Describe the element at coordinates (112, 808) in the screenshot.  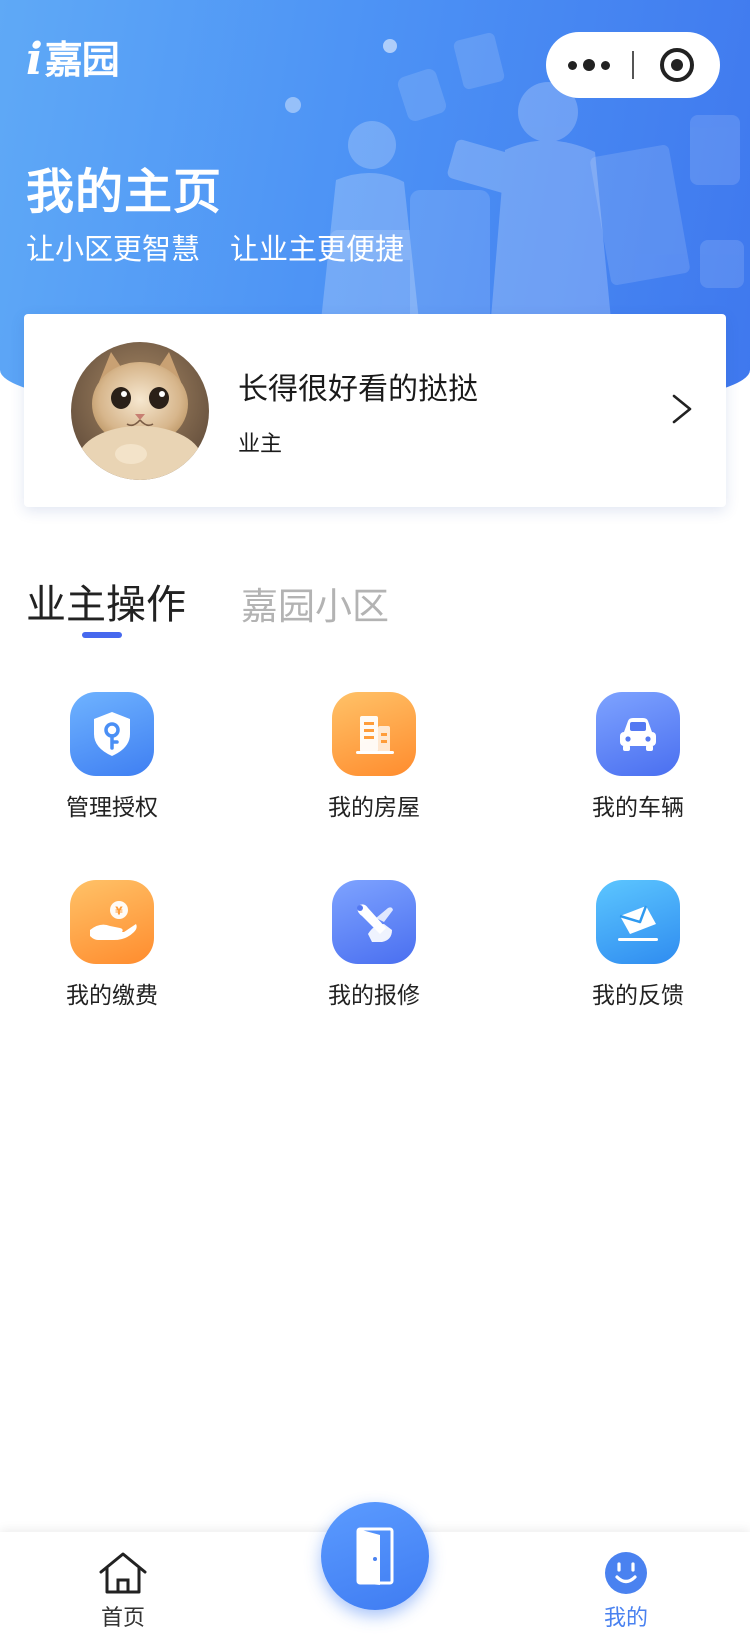
I see `menu-label: 管理授权` at that location.